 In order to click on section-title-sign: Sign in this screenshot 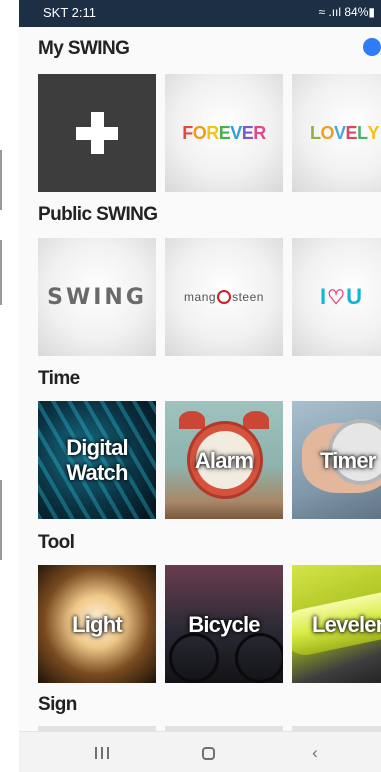, I will do `click(57, 704)`.